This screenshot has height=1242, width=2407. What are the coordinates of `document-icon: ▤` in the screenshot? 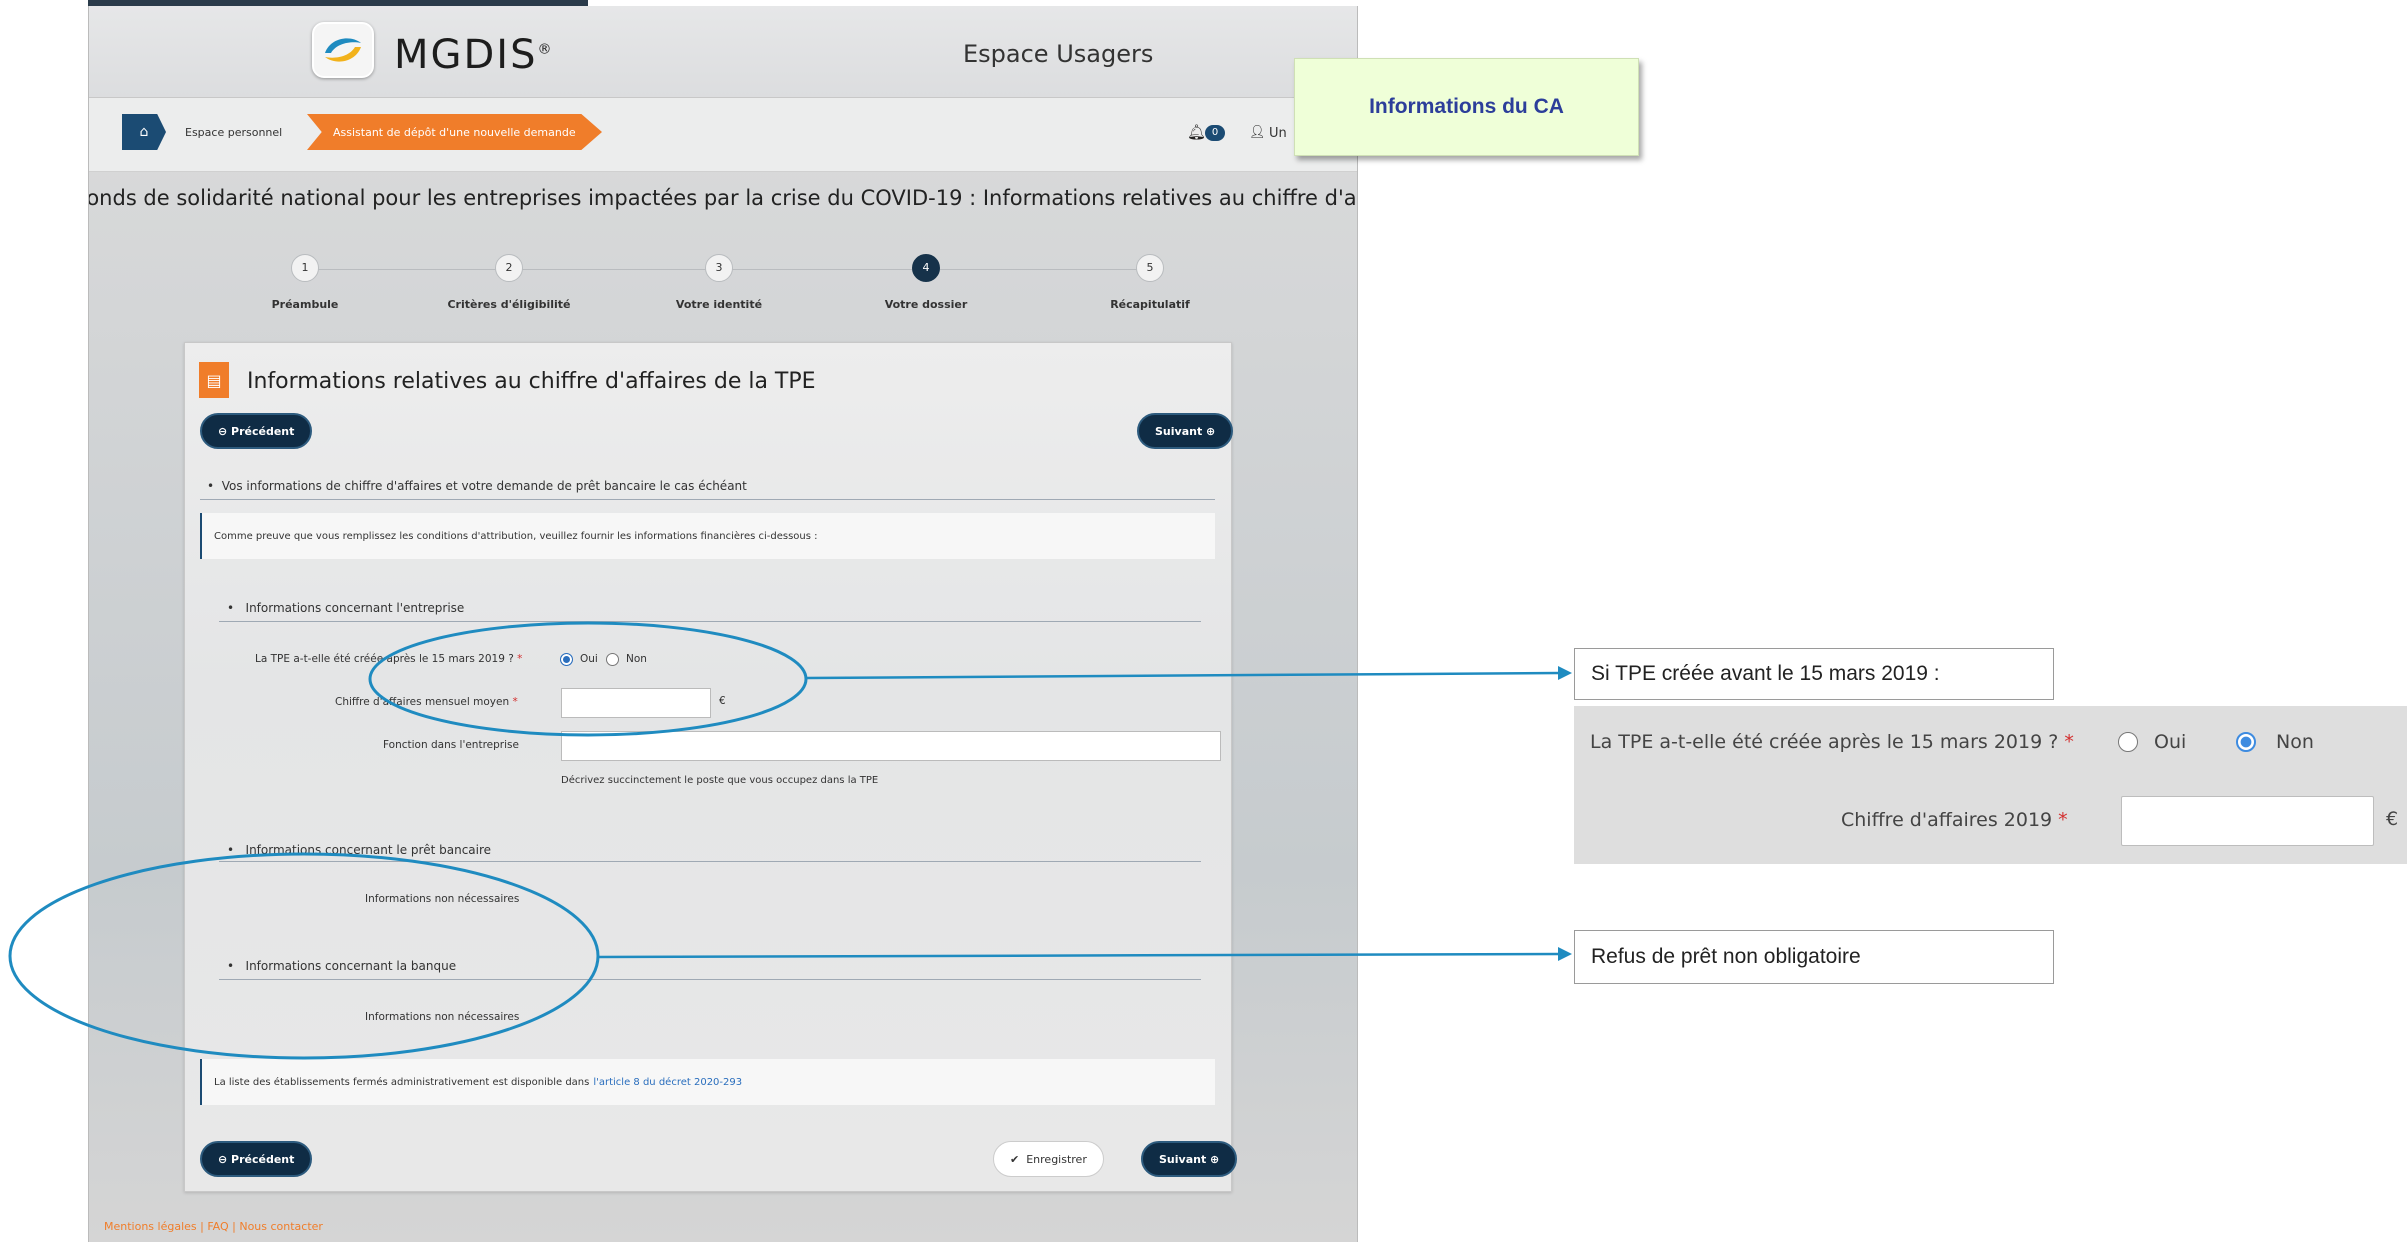 It's located at (214, 380).